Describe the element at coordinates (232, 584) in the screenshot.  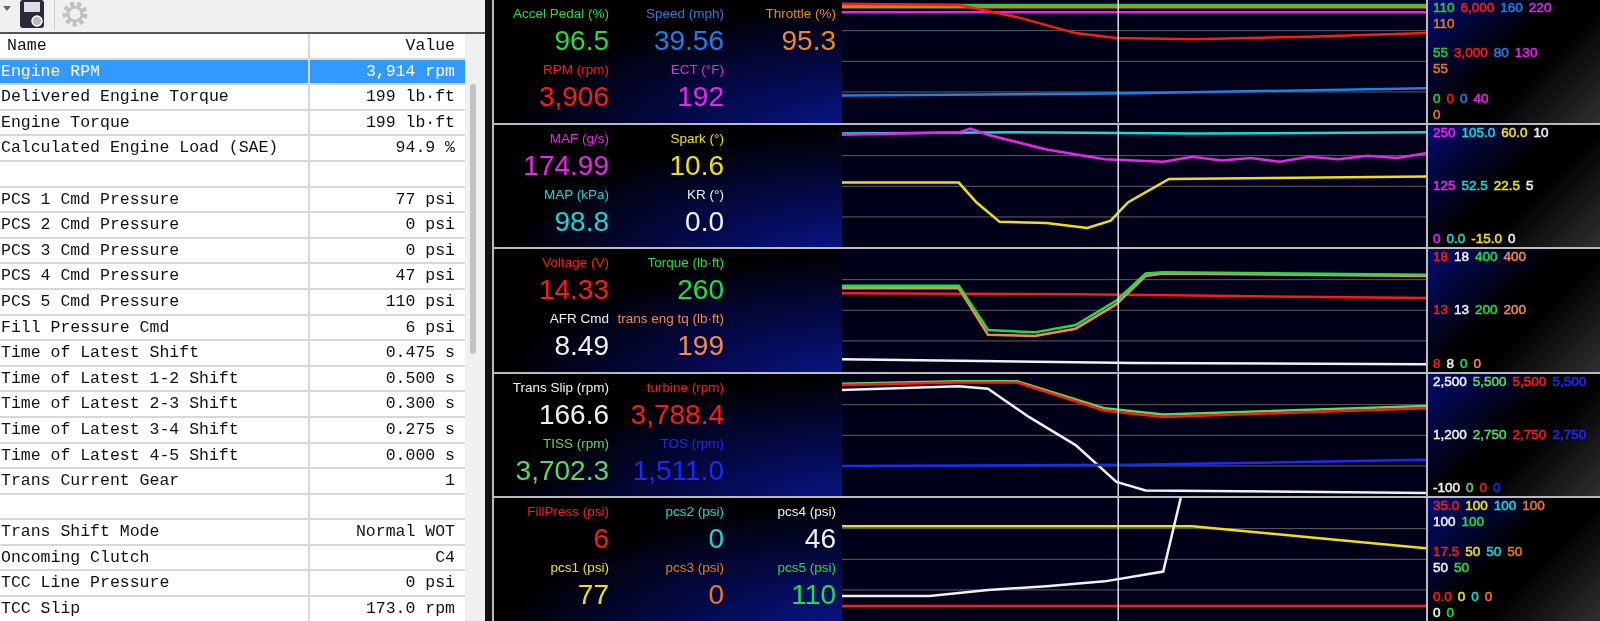
I see `table-row: TCC Line Pressure 0 psi` at that location.